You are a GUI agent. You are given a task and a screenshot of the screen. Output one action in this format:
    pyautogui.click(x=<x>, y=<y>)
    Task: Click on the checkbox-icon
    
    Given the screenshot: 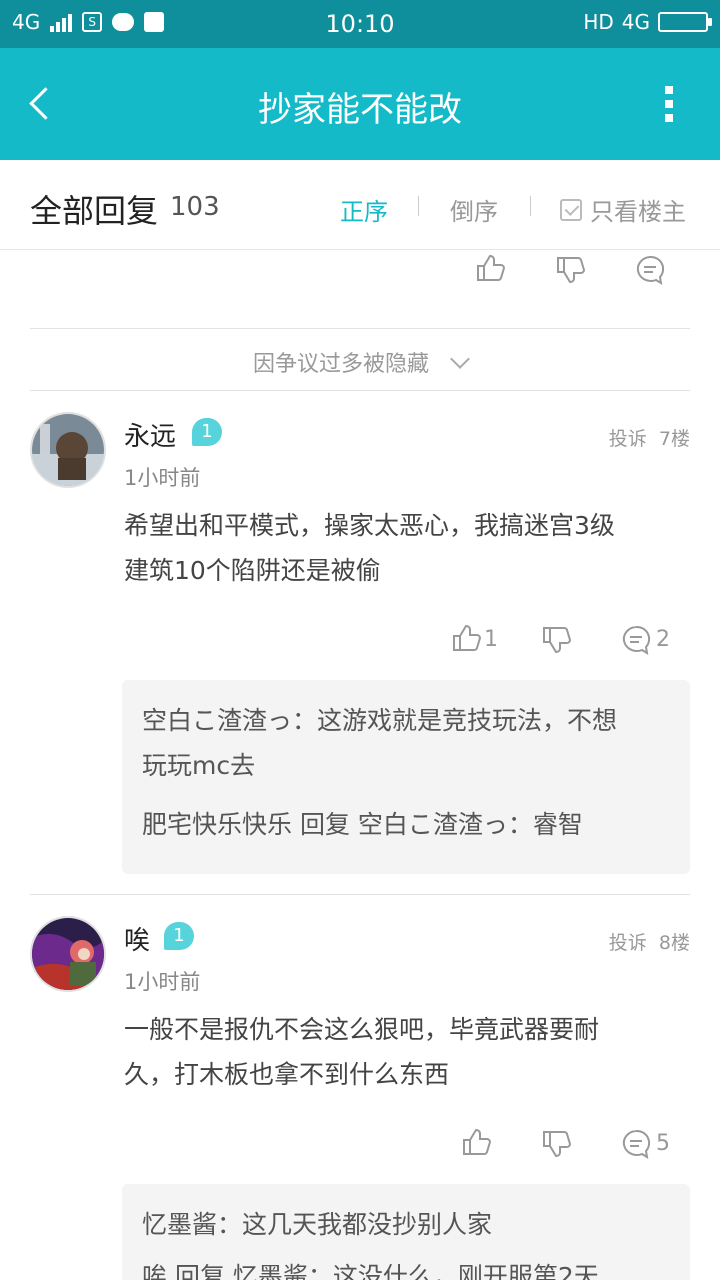 What is the action you would take?
    pyautogui.click(x=571, y=209)
    